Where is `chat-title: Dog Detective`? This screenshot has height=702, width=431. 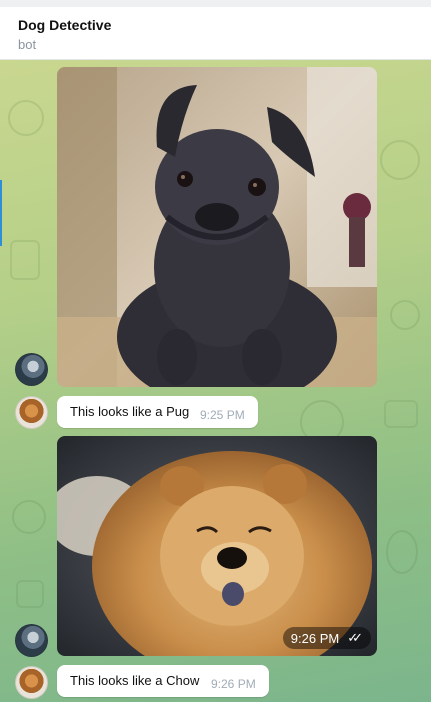
chat-title: Dog Detective is located at coordinates (64, 25).